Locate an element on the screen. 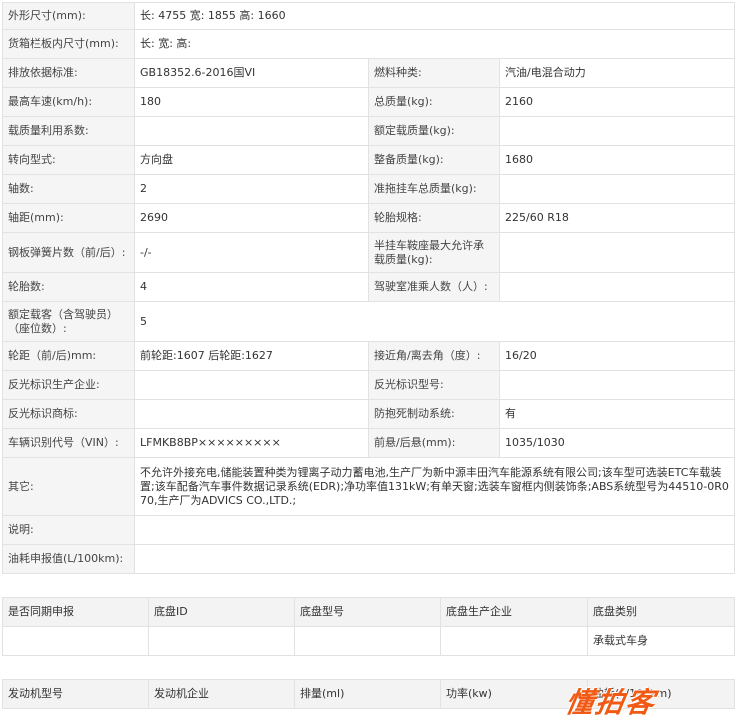 The height and width of the screenshot is (721, 744). spec-row: 外形尺寸(mm): 长: 4755 宽: 1855 高: 1660 is located at coordinates (369, 16).